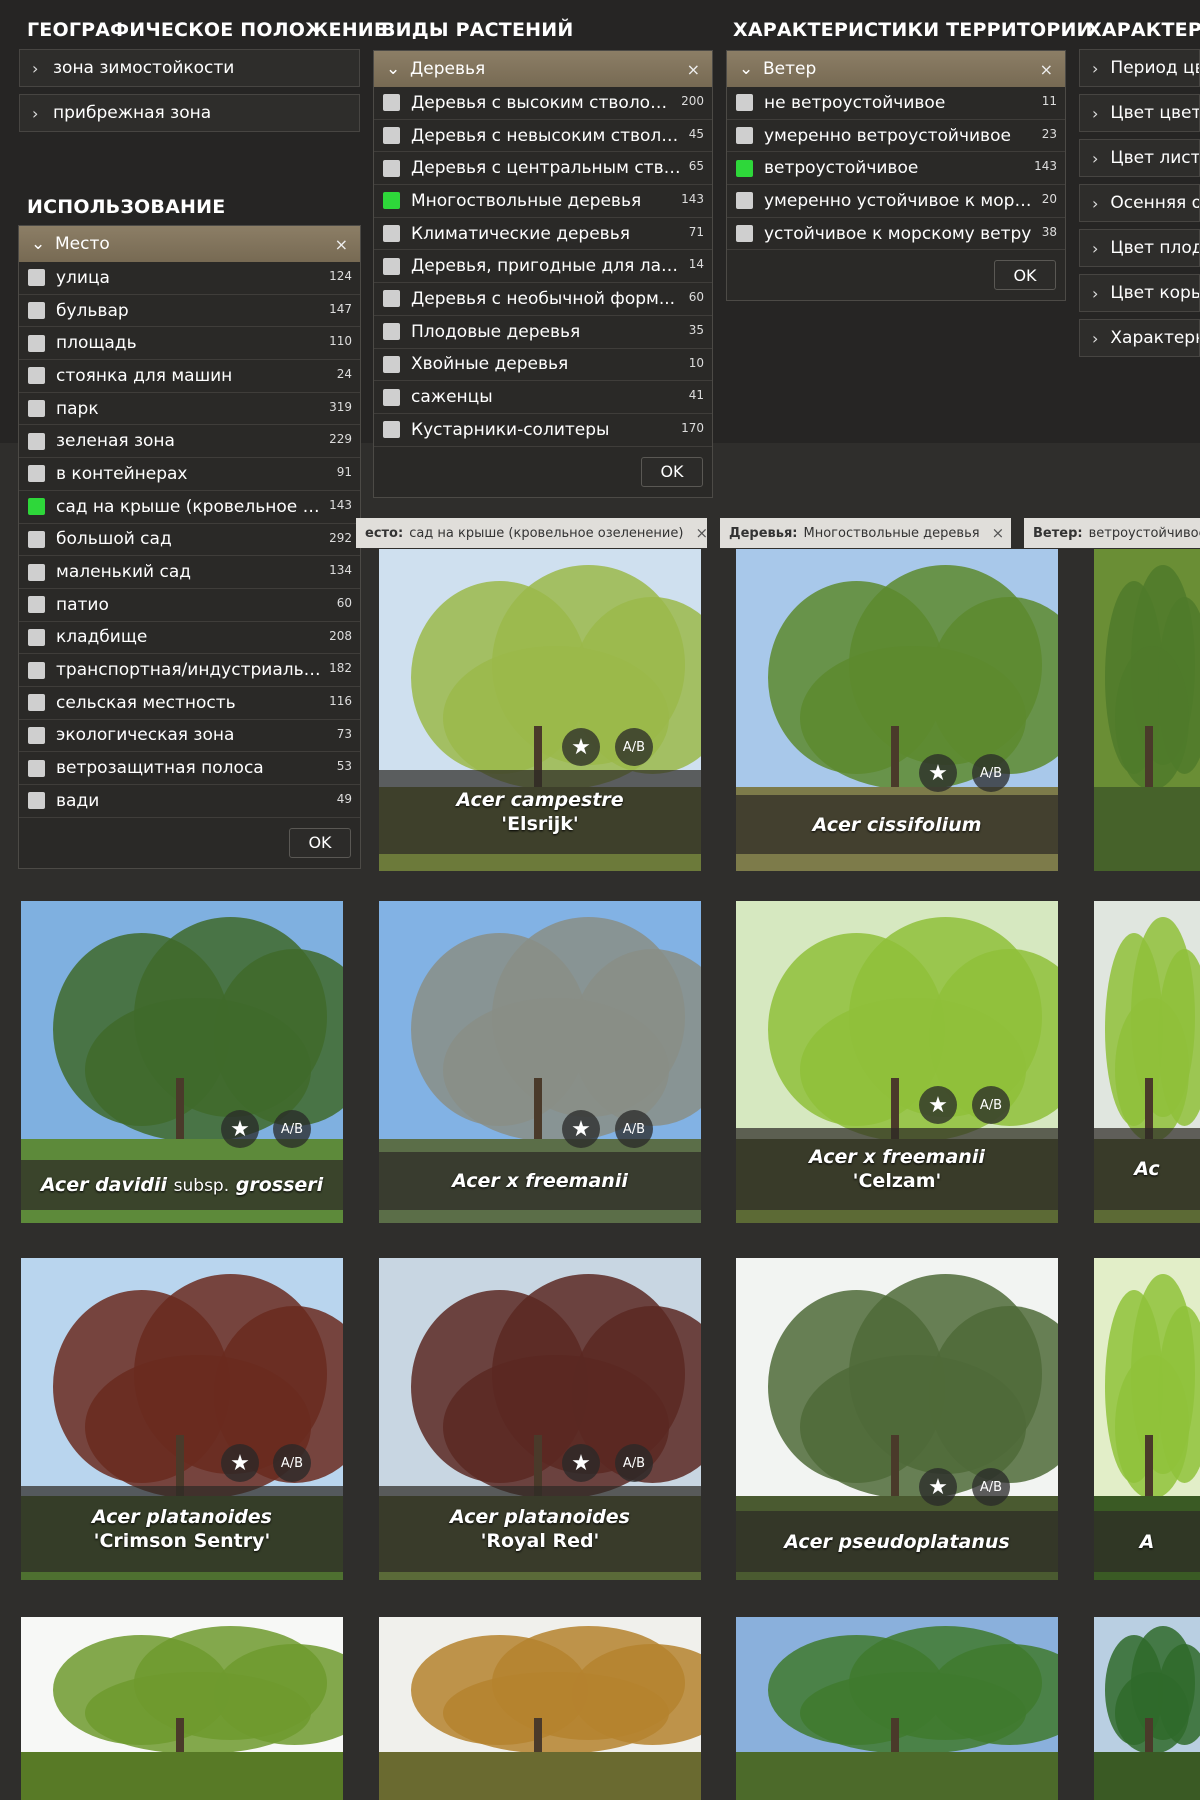 The width and height of the screenshot is (1200, 1800). Describe the element at coordinates (543, 69) in the screenshot. I see `panel-header: ⌄ Деревья ×` at that location.